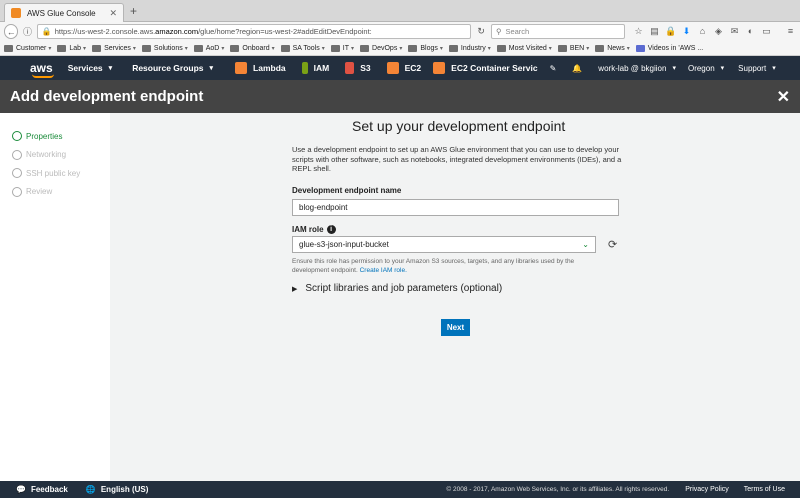 The image size is (800, 498). Describe the element at coordinates (383, 270) in the screenshot. I see `create-iam-role-link: Create IAM role.` at that location.